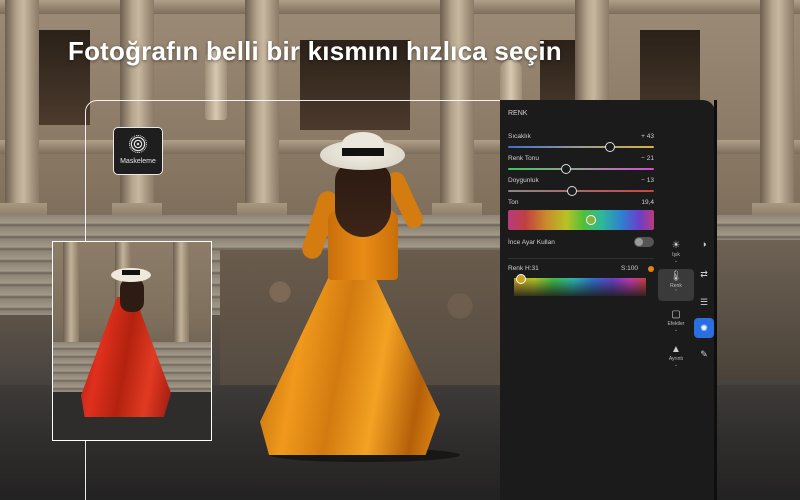  I want to click on stone-rubble, so click(757, 310).